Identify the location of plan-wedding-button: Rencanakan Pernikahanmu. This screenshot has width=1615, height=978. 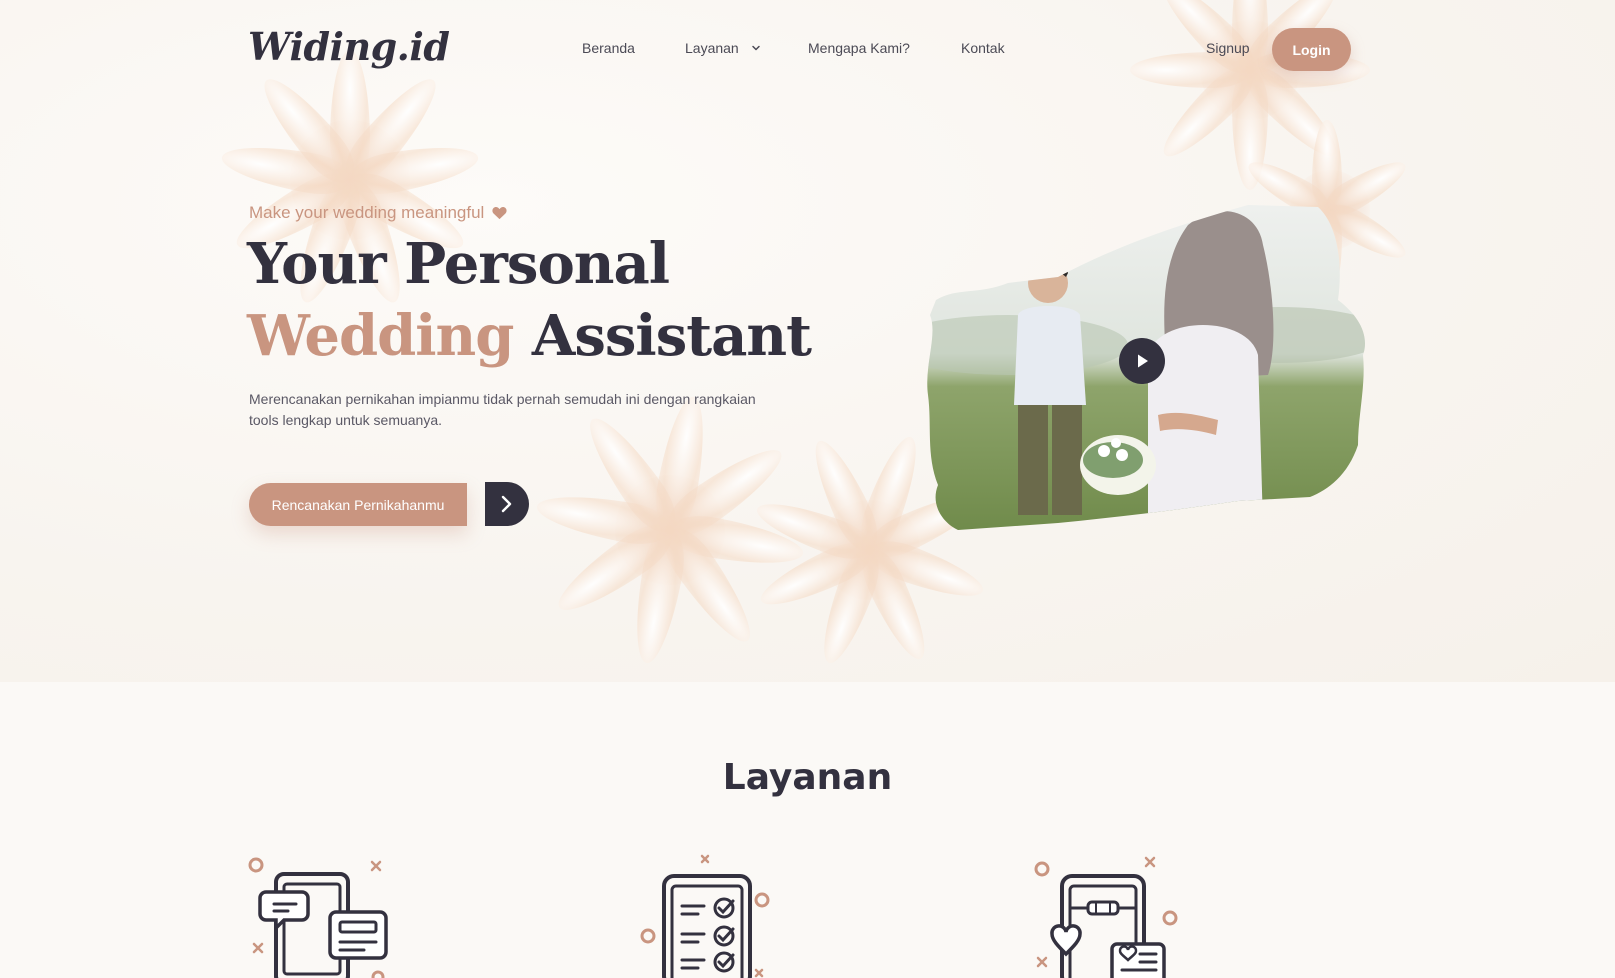
(358, 504).